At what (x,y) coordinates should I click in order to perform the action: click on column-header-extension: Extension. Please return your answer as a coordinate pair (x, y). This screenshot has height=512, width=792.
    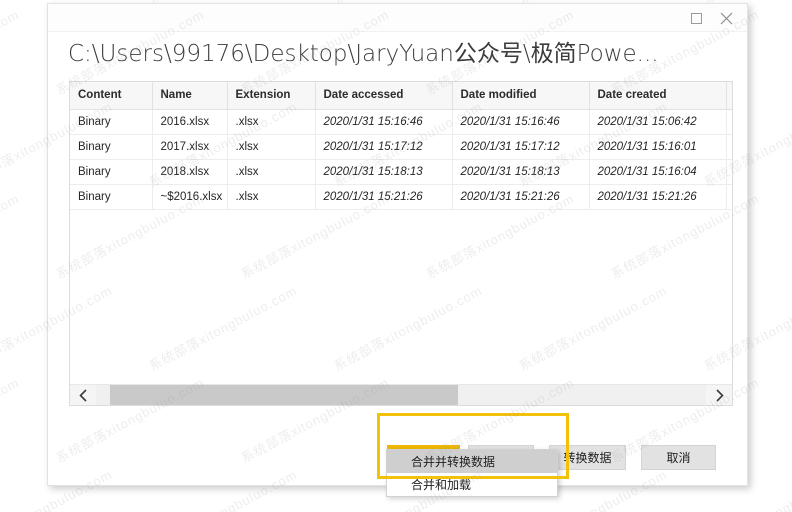
    Looking at the image, I should click on (271, 96).